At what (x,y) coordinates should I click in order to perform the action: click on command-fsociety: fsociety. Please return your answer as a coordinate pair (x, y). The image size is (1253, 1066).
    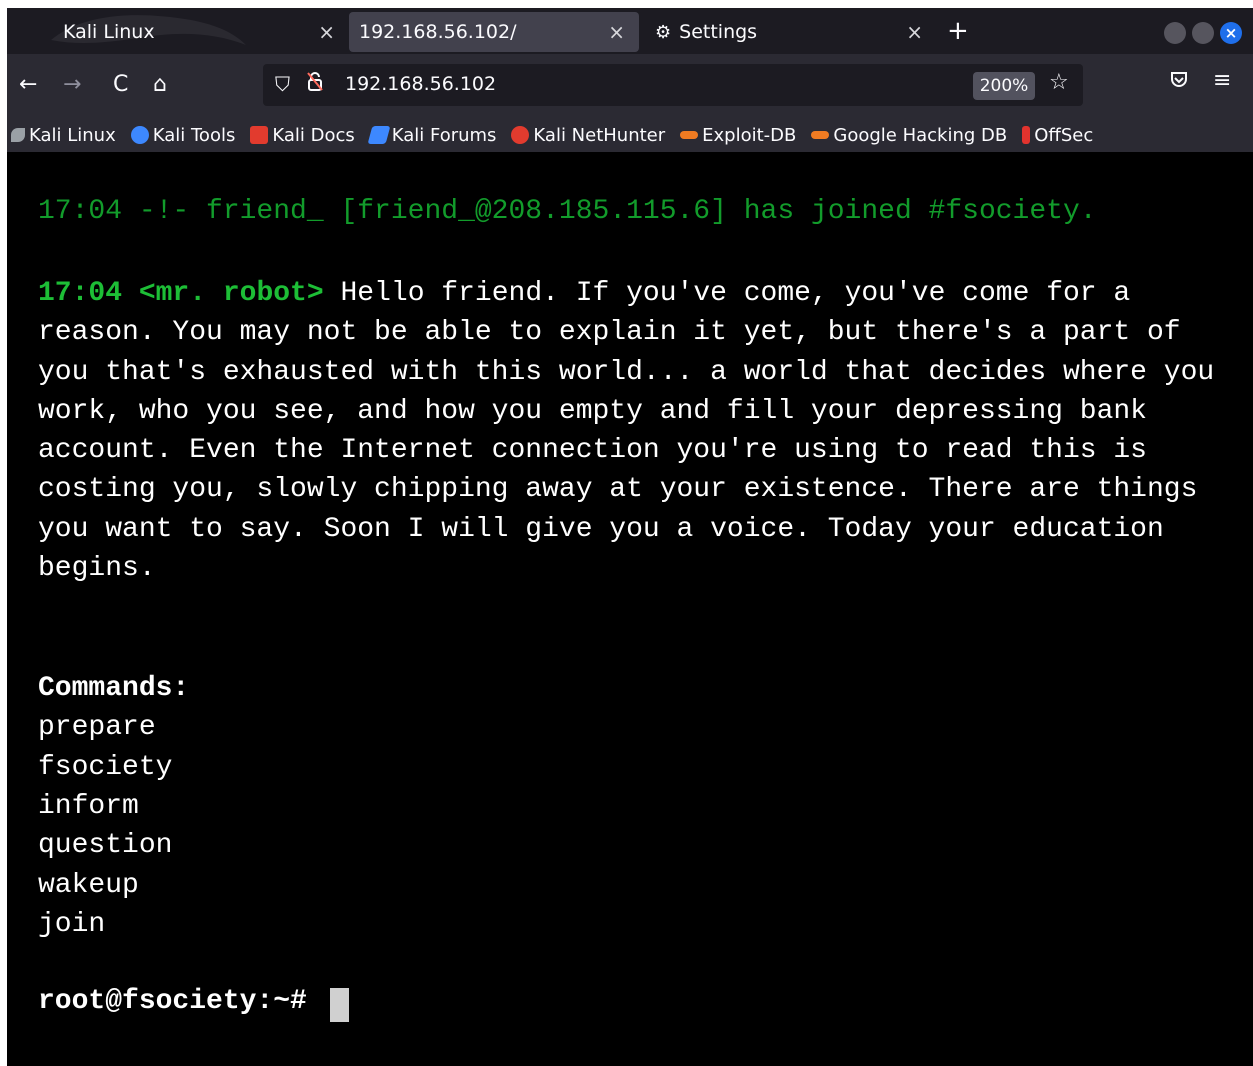
    Looking at the image, I should click on (105, 767).